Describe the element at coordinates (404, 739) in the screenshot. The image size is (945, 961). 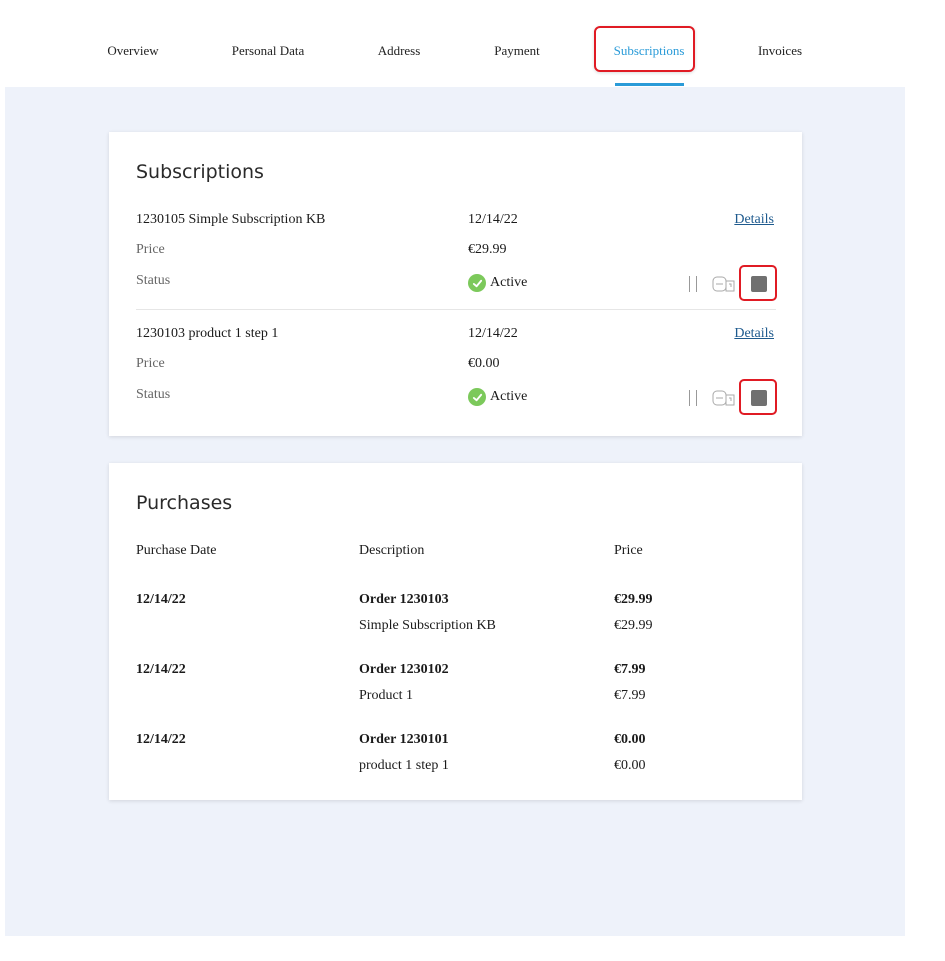
I see `order-number: Order 1230101` at that location.